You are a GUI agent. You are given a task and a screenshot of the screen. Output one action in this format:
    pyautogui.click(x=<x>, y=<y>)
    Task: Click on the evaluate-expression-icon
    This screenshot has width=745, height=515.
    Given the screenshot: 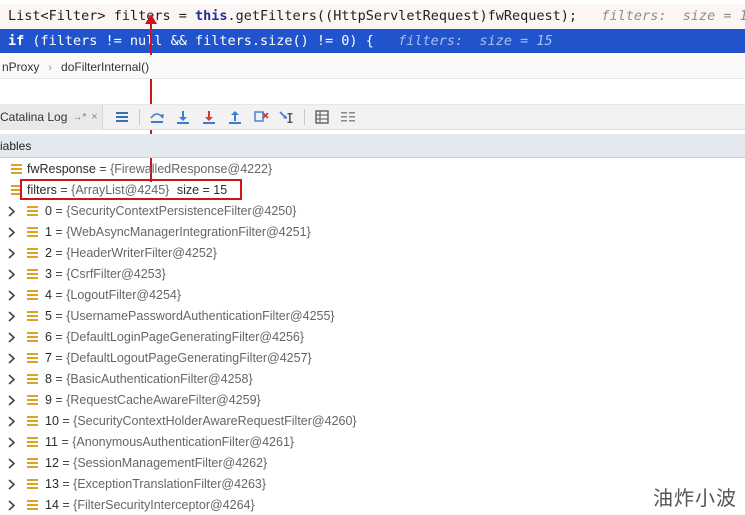 What is the action you would take?
    pyautogui.click(x=322, y=117)
    